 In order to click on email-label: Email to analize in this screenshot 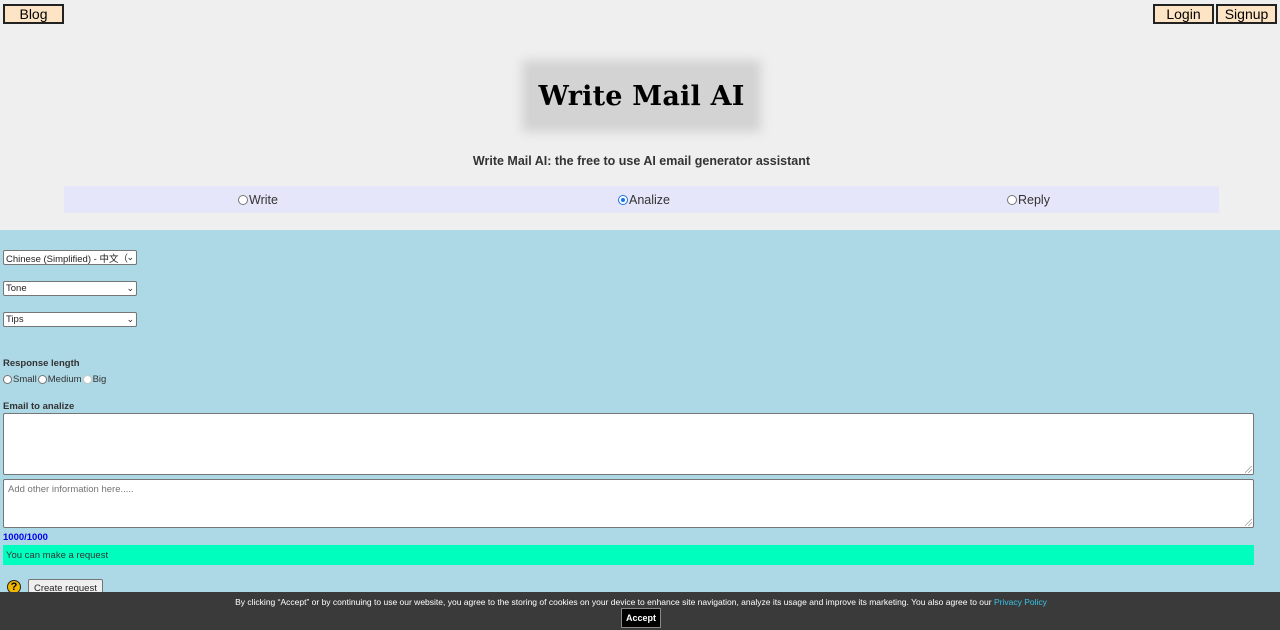, I will do `click(39, 406)`.